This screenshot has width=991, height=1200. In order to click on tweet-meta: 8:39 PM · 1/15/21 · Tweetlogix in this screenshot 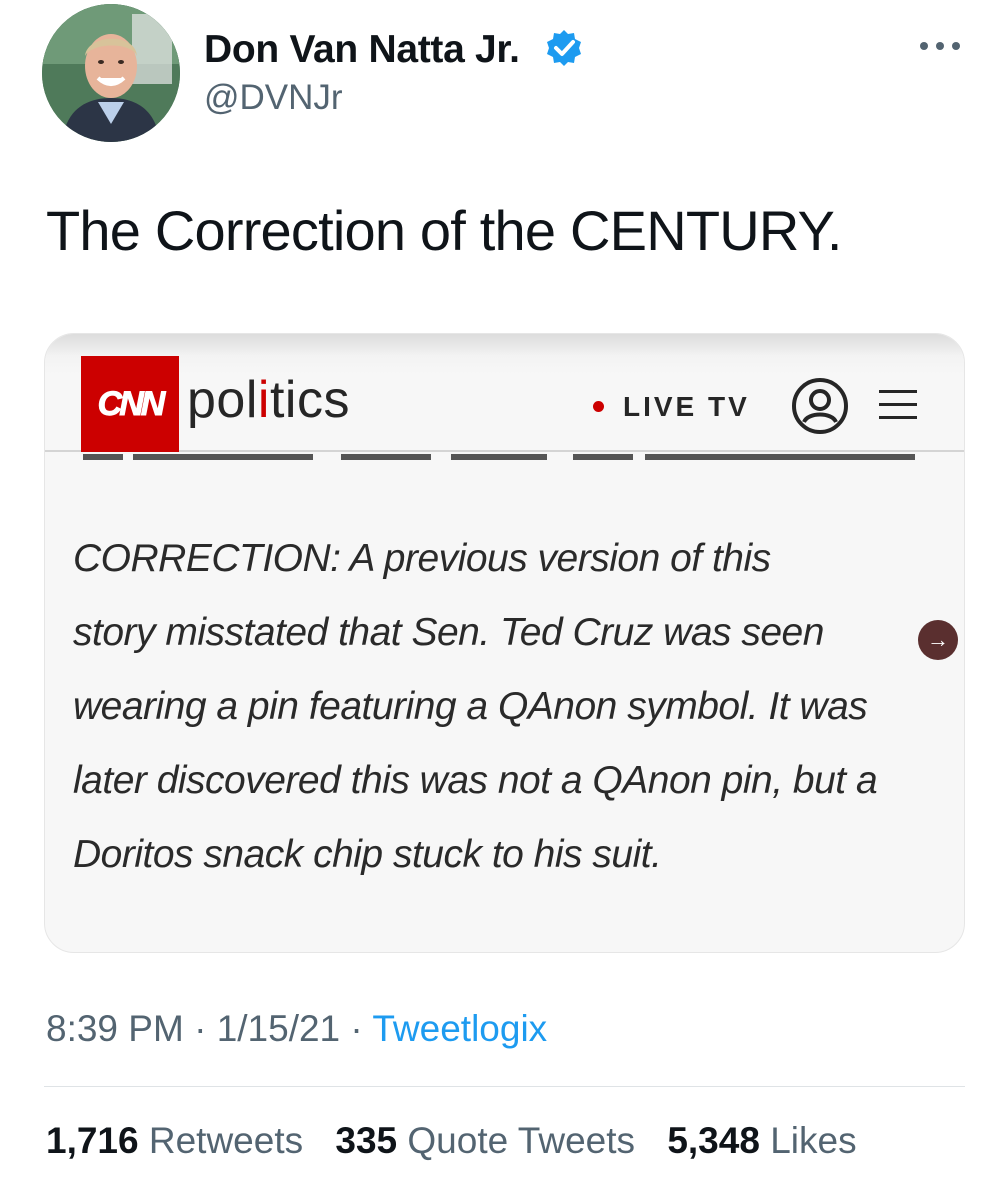, I will do `click(296, 1029)`.